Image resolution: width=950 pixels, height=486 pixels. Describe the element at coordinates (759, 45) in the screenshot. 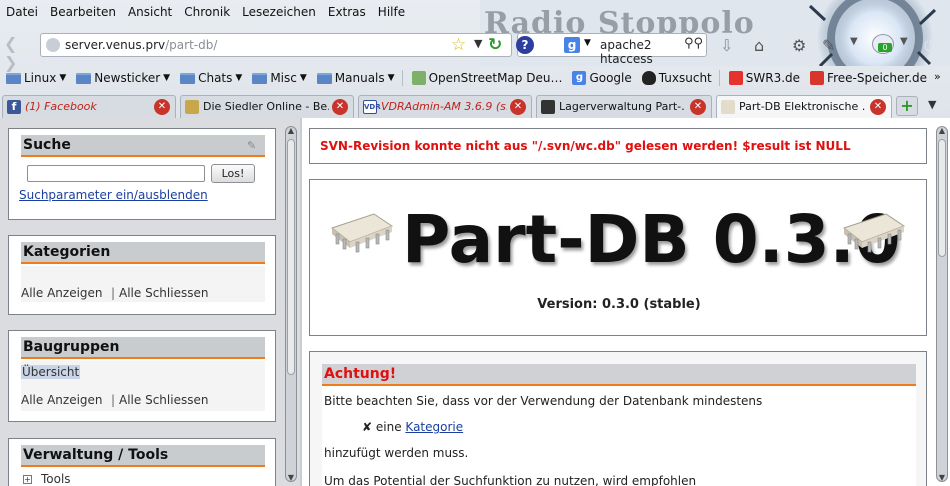

I see `home-icon: ⌂` at that location.